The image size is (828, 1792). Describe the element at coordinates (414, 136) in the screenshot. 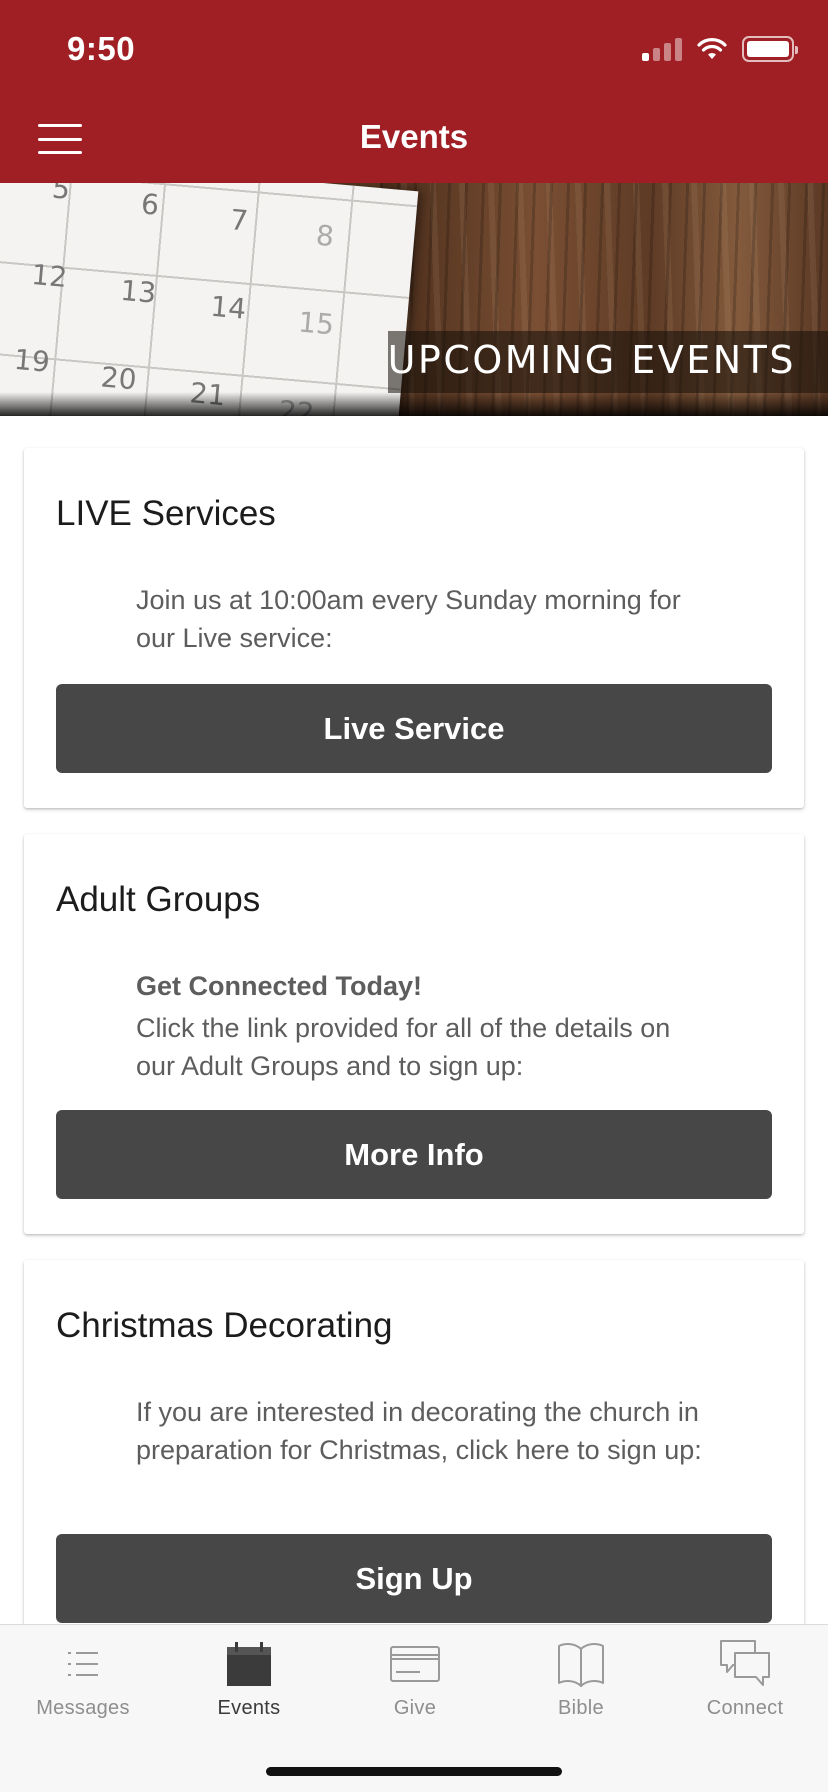

I see `page-title: Events` at that location.